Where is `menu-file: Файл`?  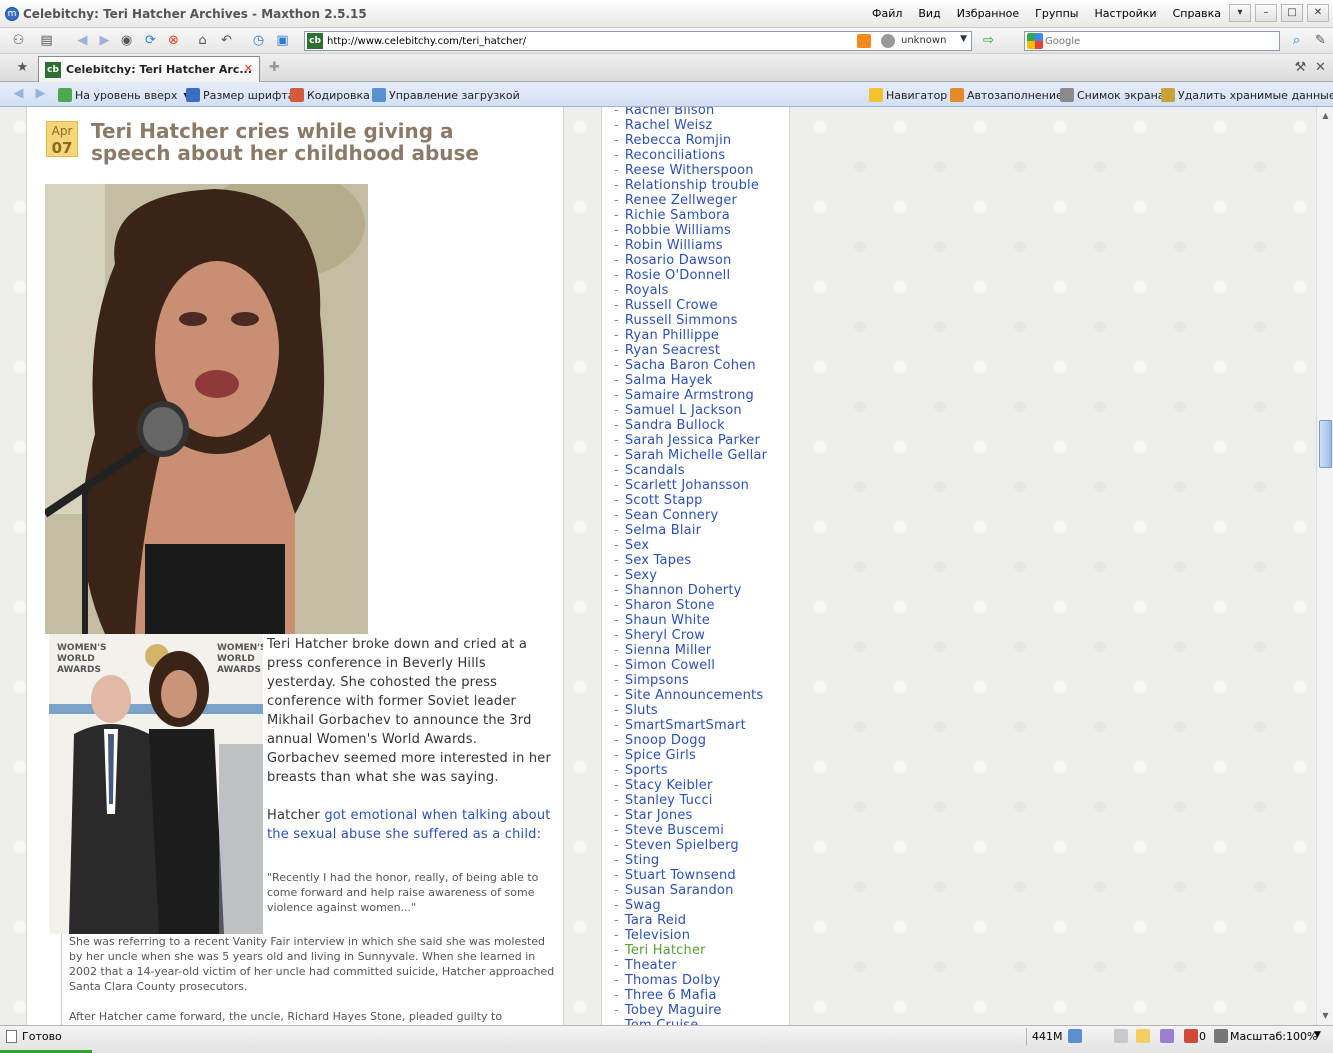 menu-file: Файл is located at coordinates (887, 13).